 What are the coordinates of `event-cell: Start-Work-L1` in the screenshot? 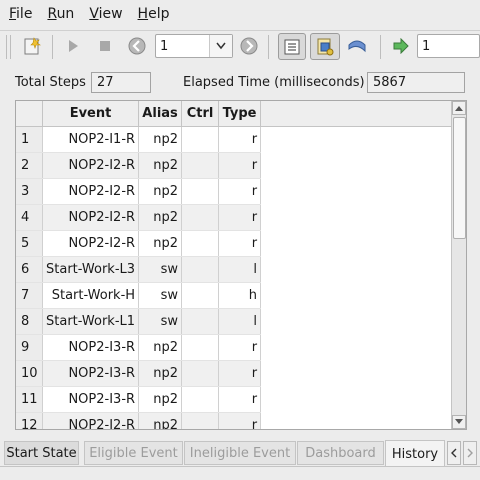 It's located at (91, 321).